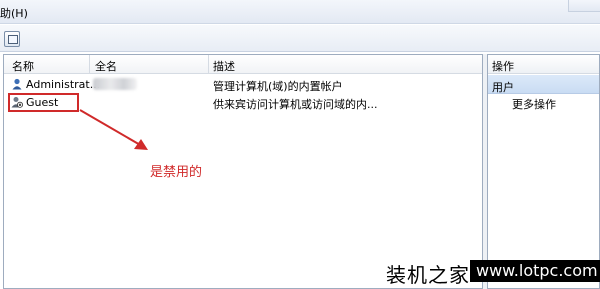  I want to click on watermark-text: 装机之家, so click(428, 275).